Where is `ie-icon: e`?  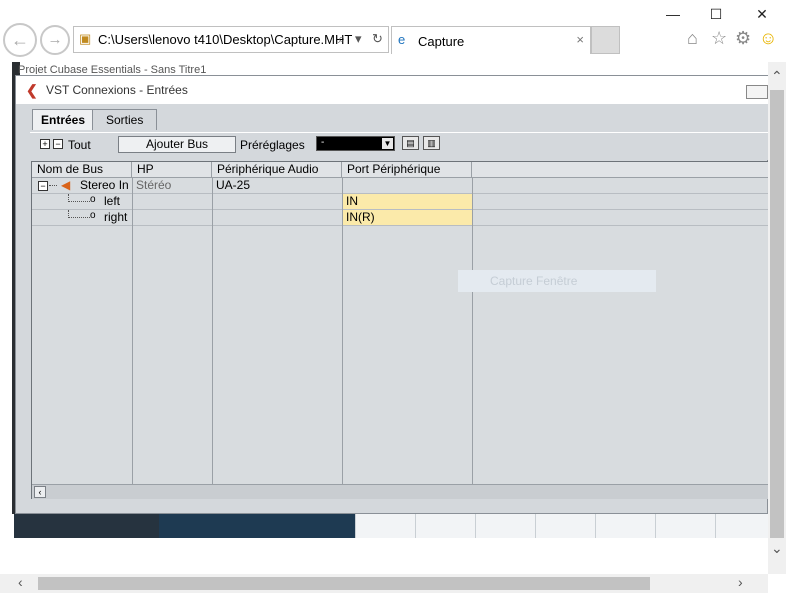 ie-icon: e is located at coordinates (402, 39).